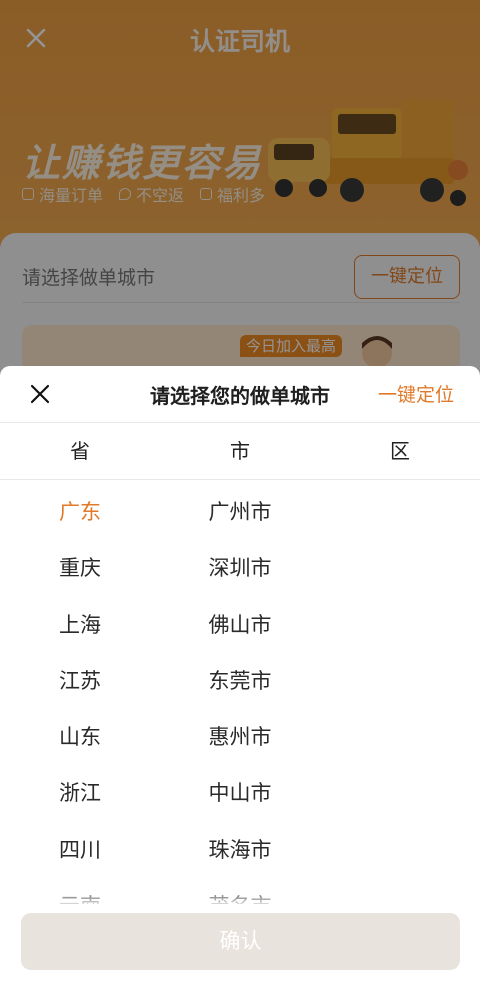  What do you see at coordinates (240, 850) in the screenshot?
I see `city-item: 珠海市` at bounding box center [240, 850].